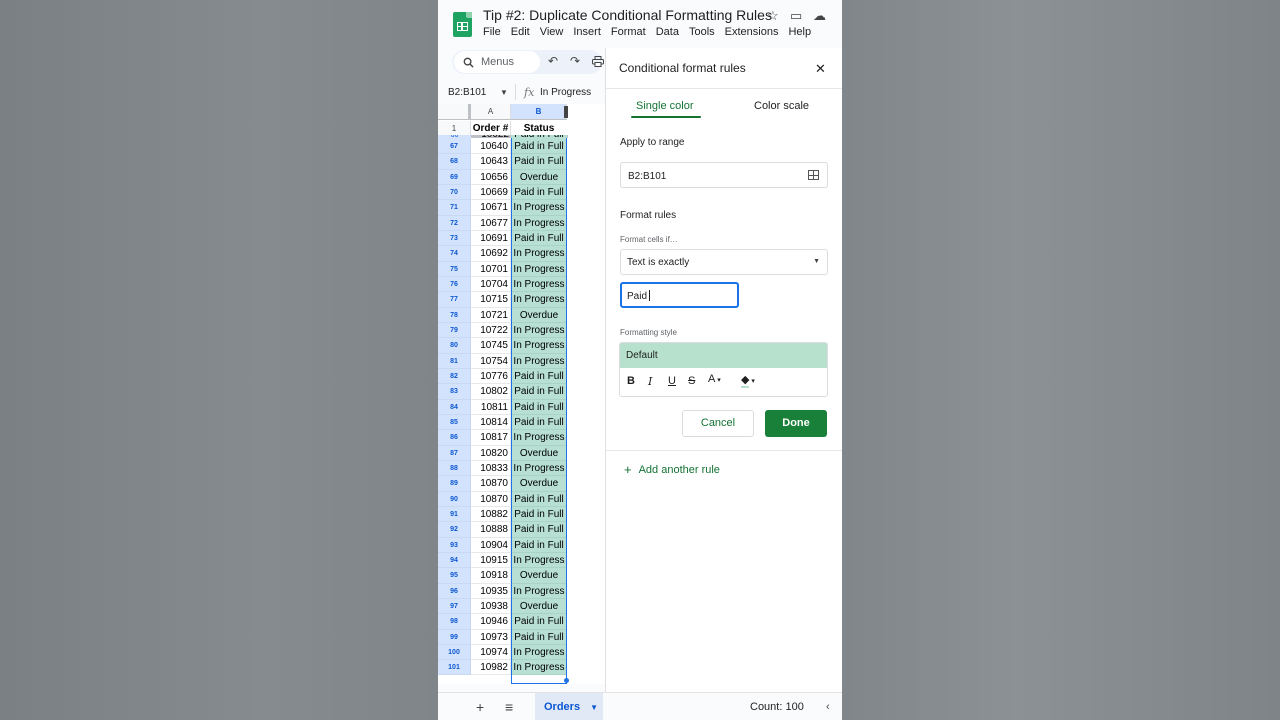 The height and width of the screenshot is (720, 1280). What do you see at coordinates (723, 355) in the screenshot?
I see `style-preview: Default` at bounding box center [723, 355].